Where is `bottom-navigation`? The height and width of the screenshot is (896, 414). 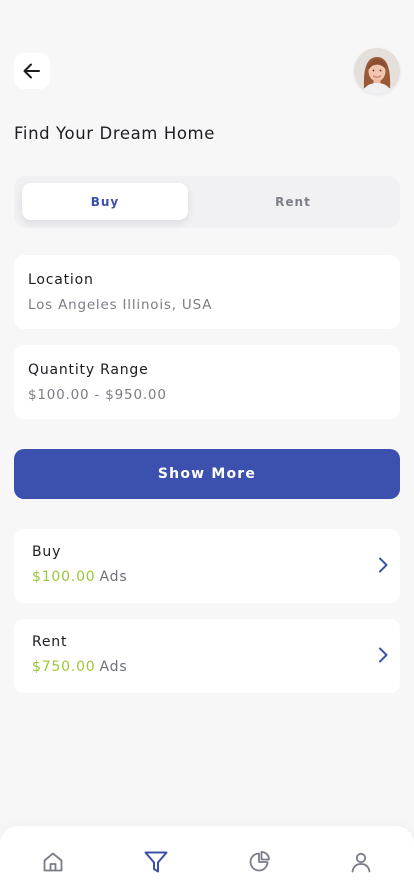 bottom-navigation is located at coordinates (207, 861).